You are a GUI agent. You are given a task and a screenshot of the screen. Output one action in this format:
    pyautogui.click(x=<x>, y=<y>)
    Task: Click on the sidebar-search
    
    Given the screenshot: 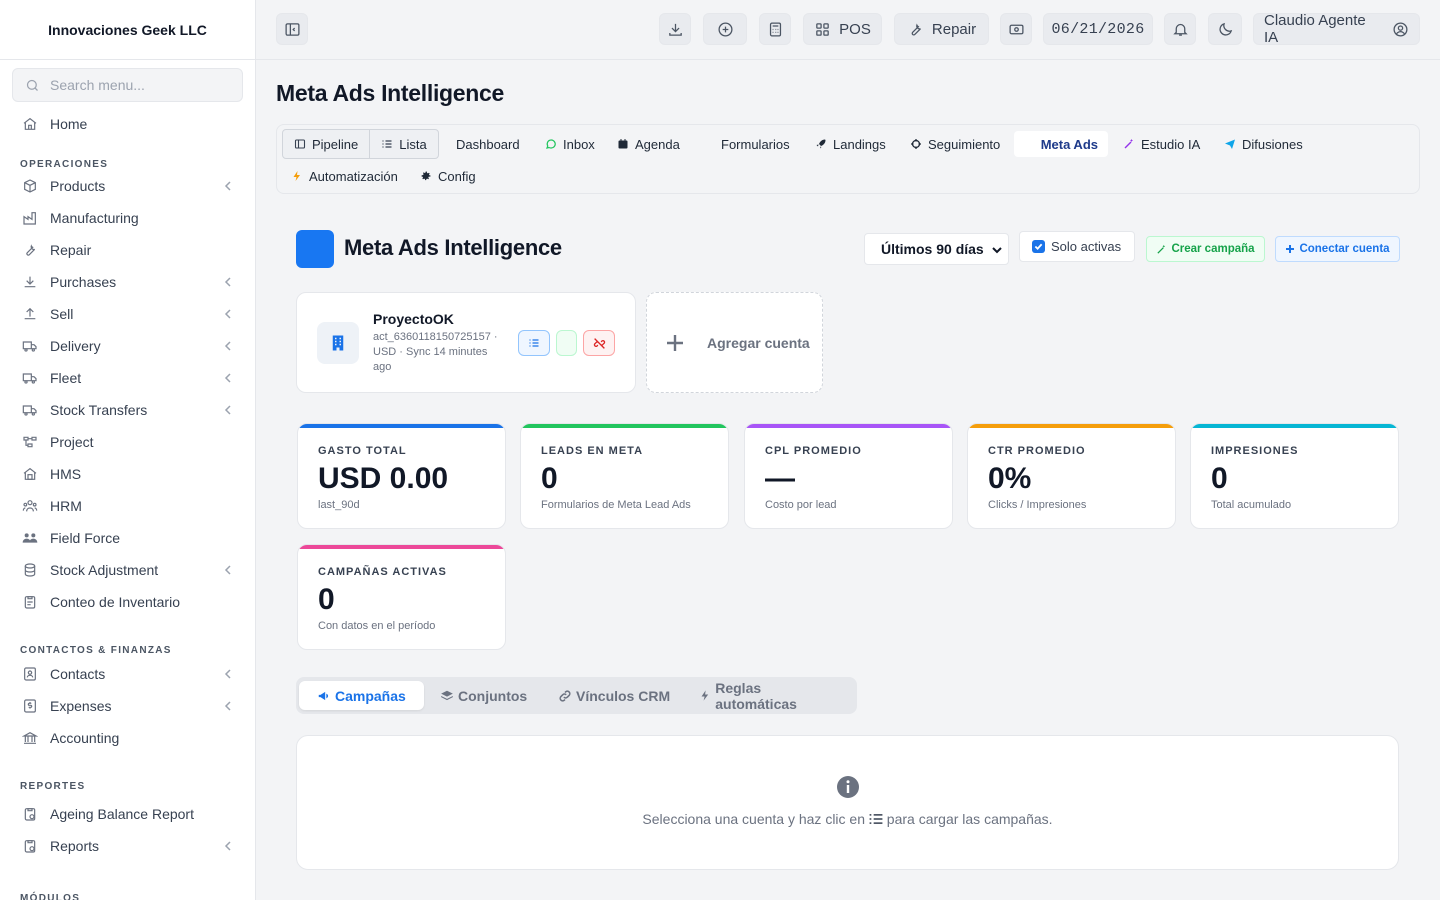 What is the action you would take?
    pyautogui.click(x=127, y=85)
    